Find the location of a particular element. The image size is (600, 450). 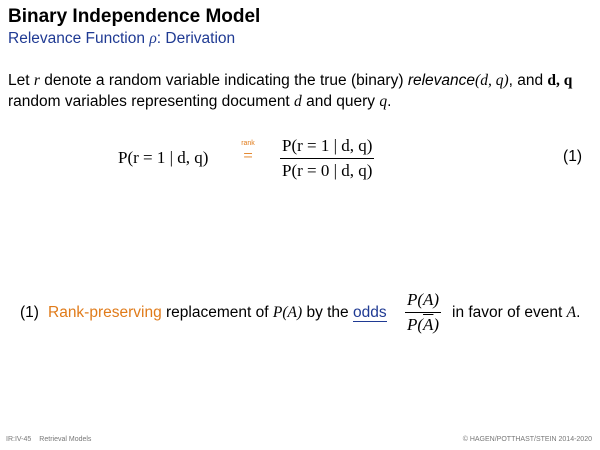

equation-lhs: P(r = 1 | d, q) is located at coordinates (163, 157).